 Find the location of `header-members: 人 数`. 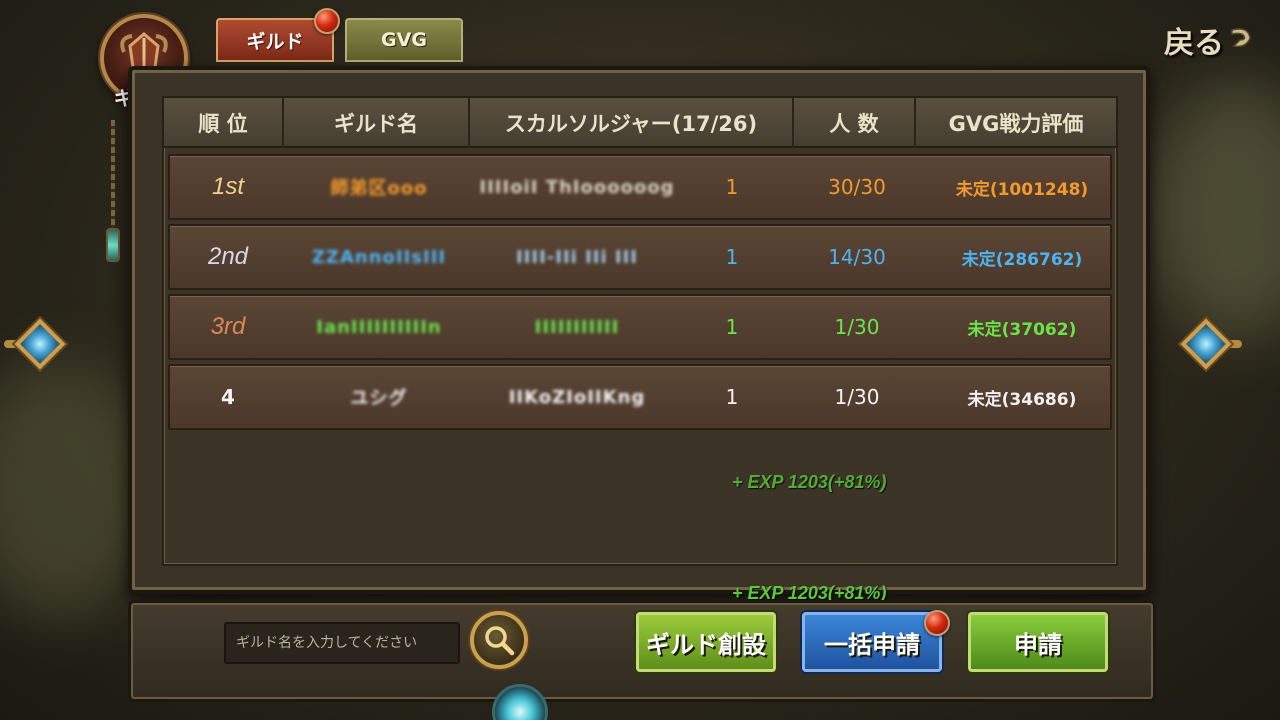

header-members: 人 数 is located at coordinates (855, 123).